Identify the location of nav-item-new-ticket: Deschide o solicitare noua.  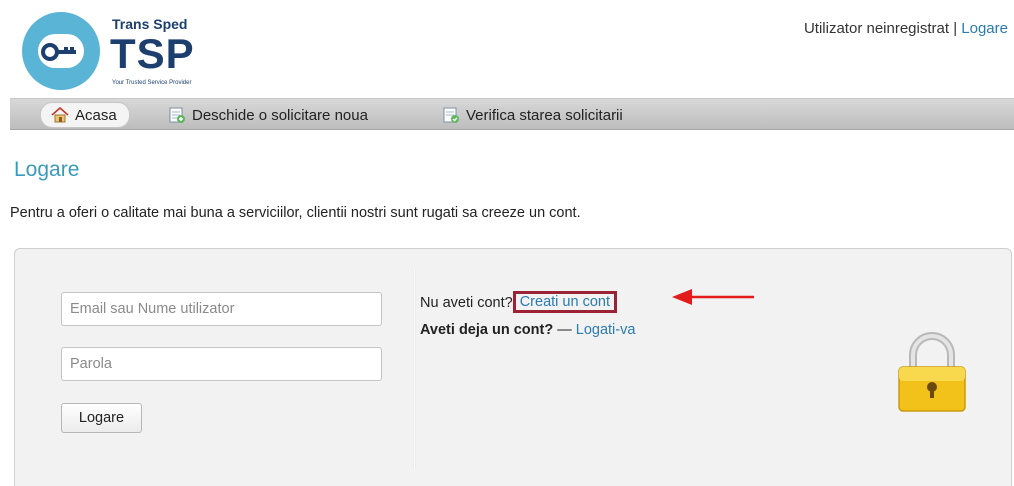
(268, 115).